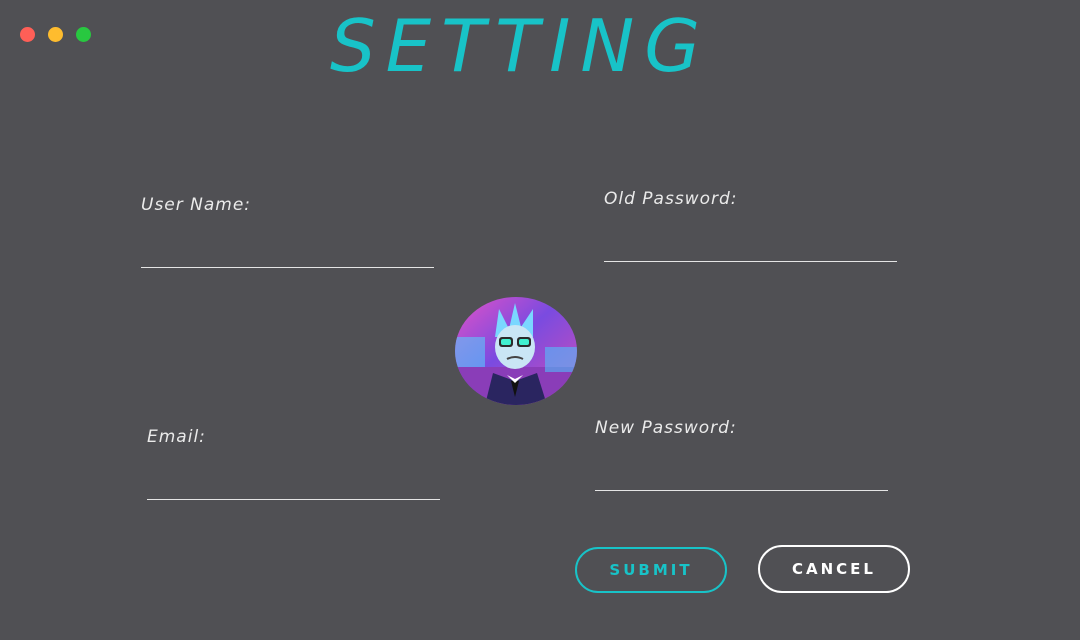 This screenshot has width=1080, height=640. I want to click on cancel-button: CANCEL, so click(834, 569).